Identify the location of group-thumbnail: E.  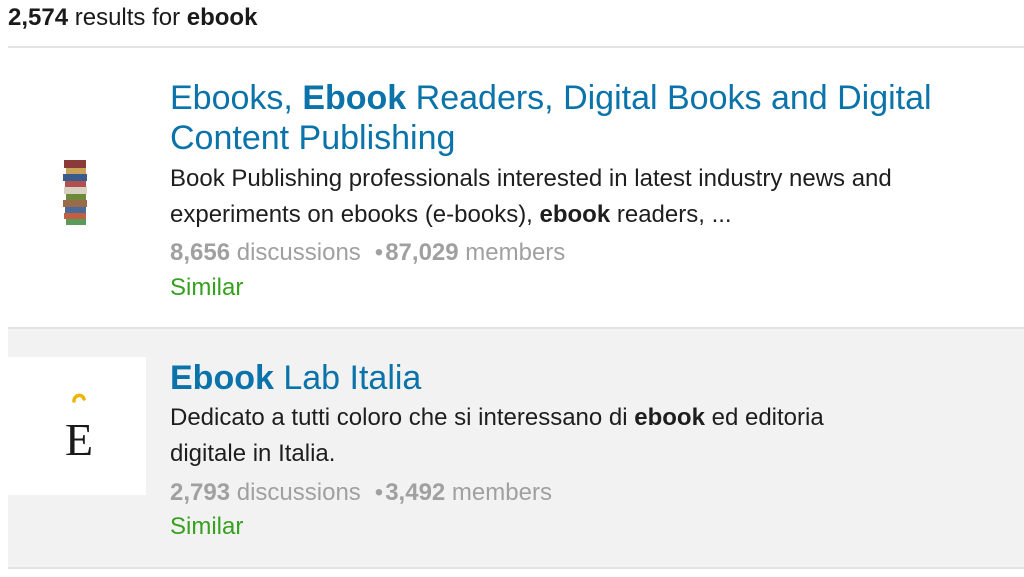
(77, 426).